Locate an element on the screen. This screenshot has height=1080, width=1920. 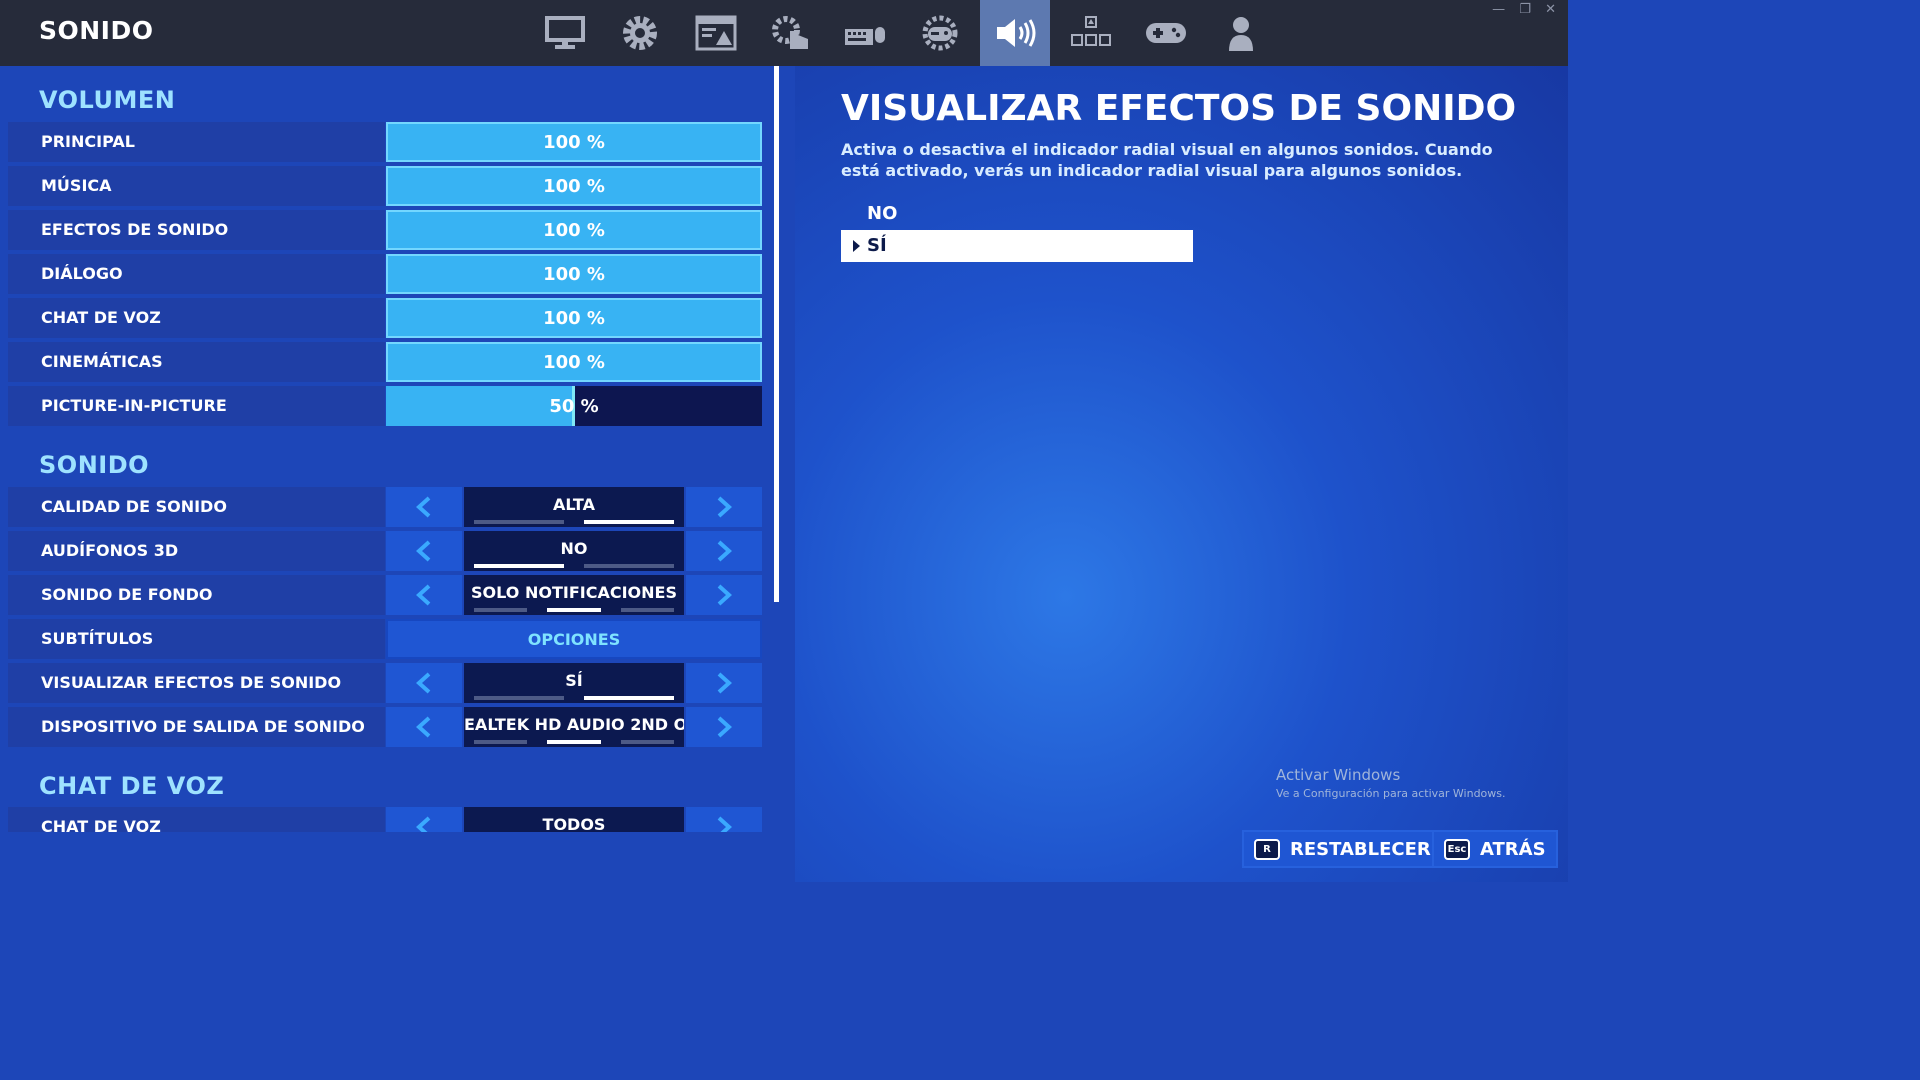
volume-slider: 50 % is located at coordinates (574, 406).